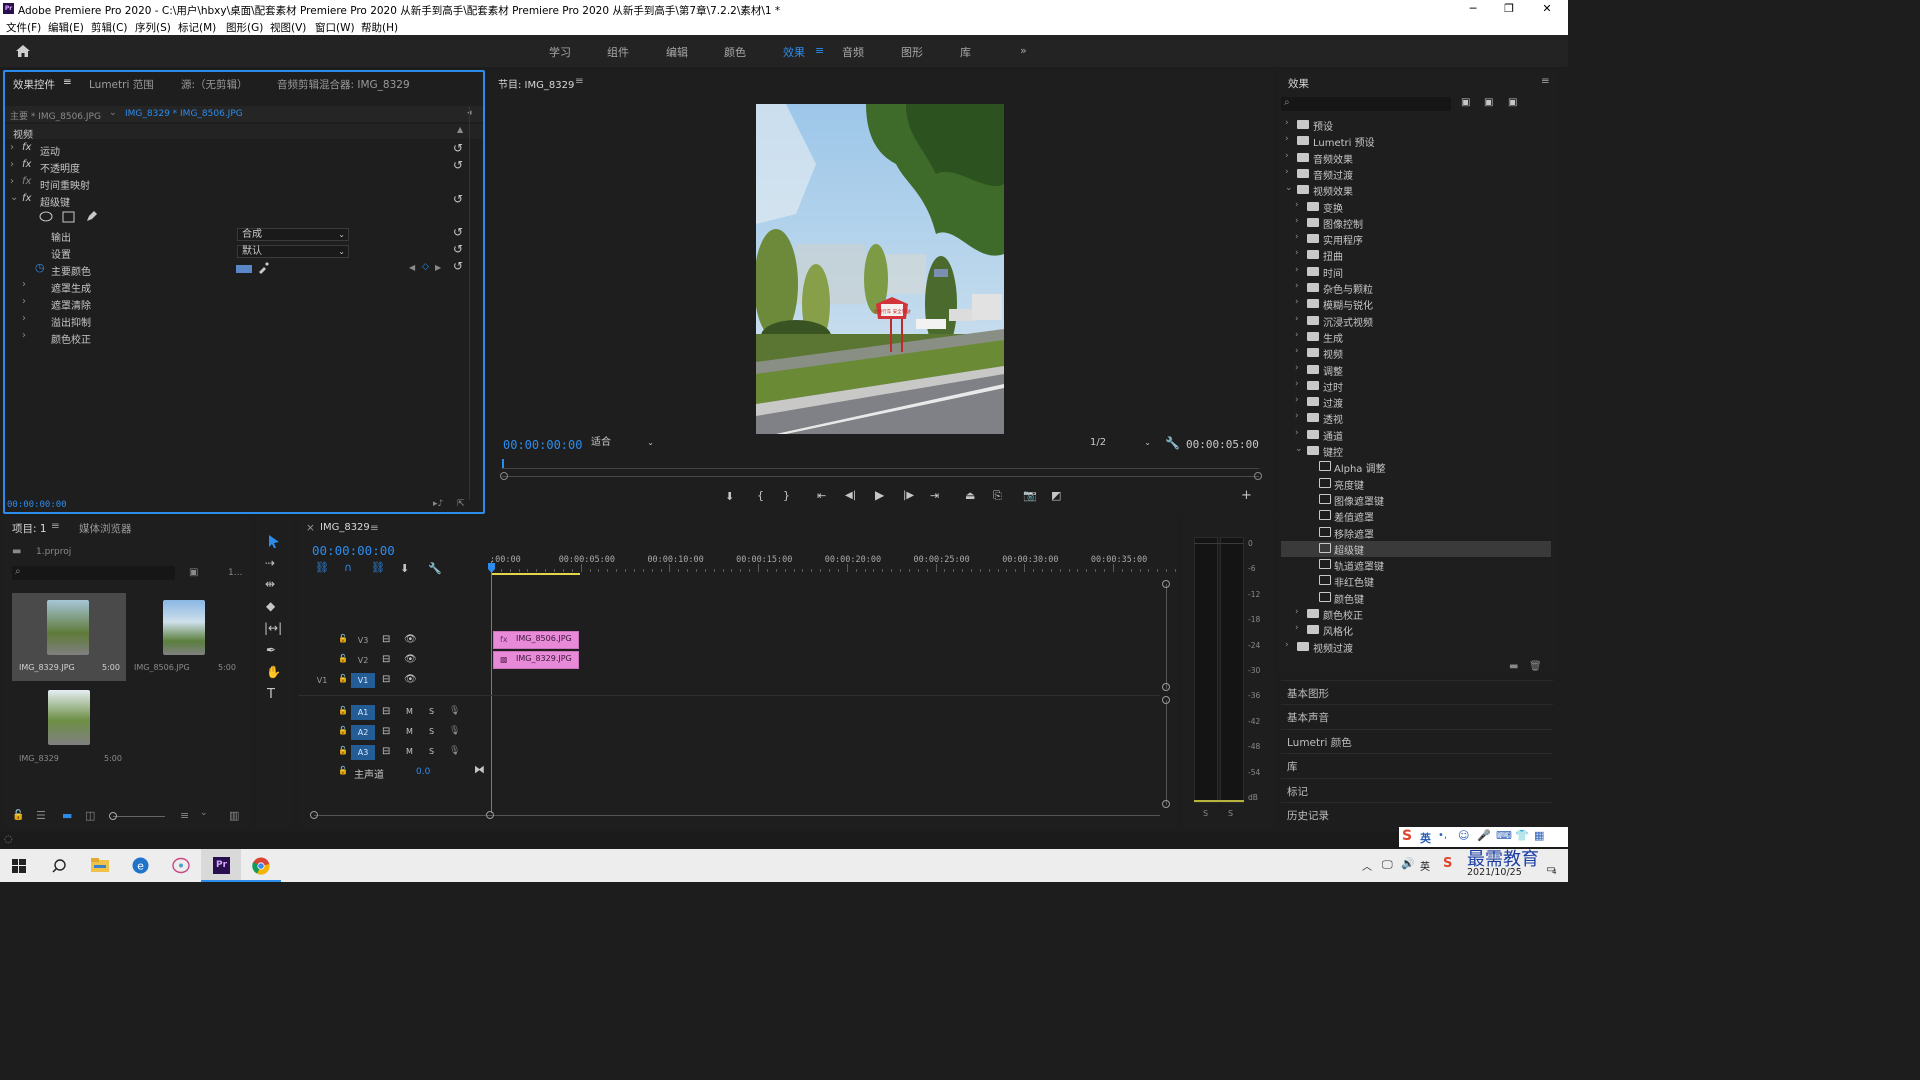 The width and height of the screenshot is (1920, 1080). I want to click on zoom-slider-handle, so click(113, 816).